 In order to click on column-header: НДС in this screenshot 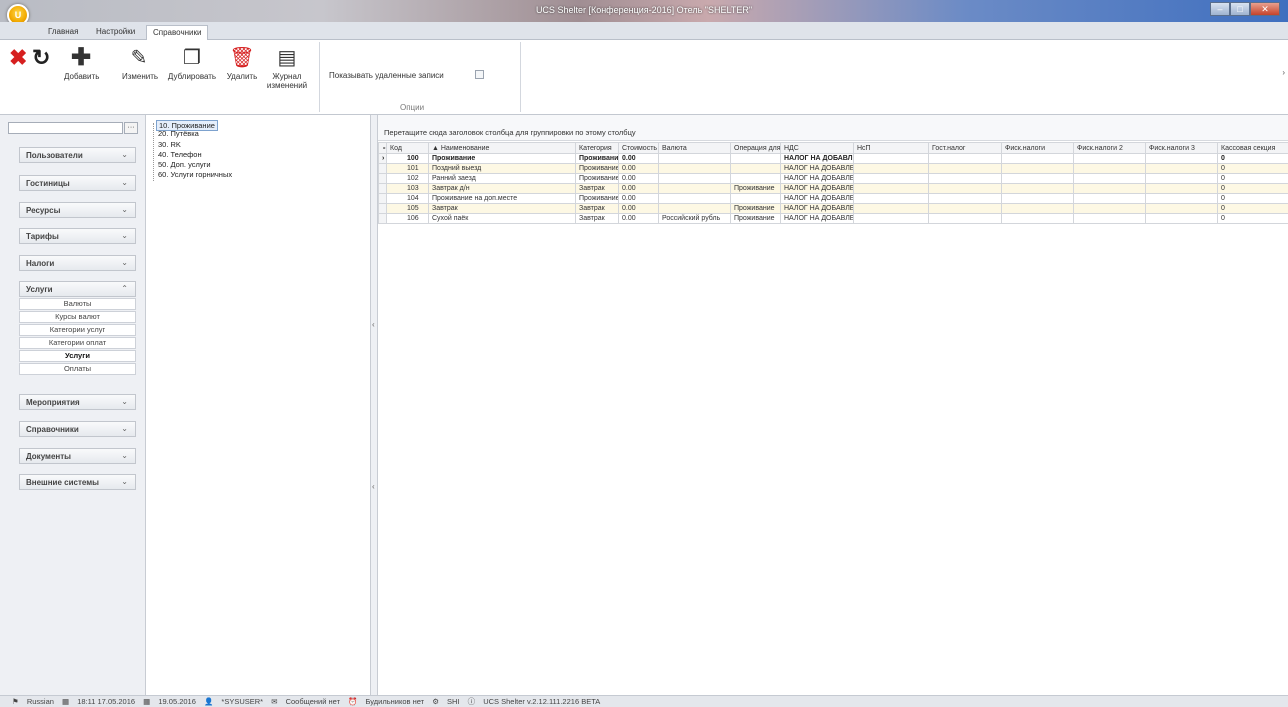, I will do `click(817, 148)`.